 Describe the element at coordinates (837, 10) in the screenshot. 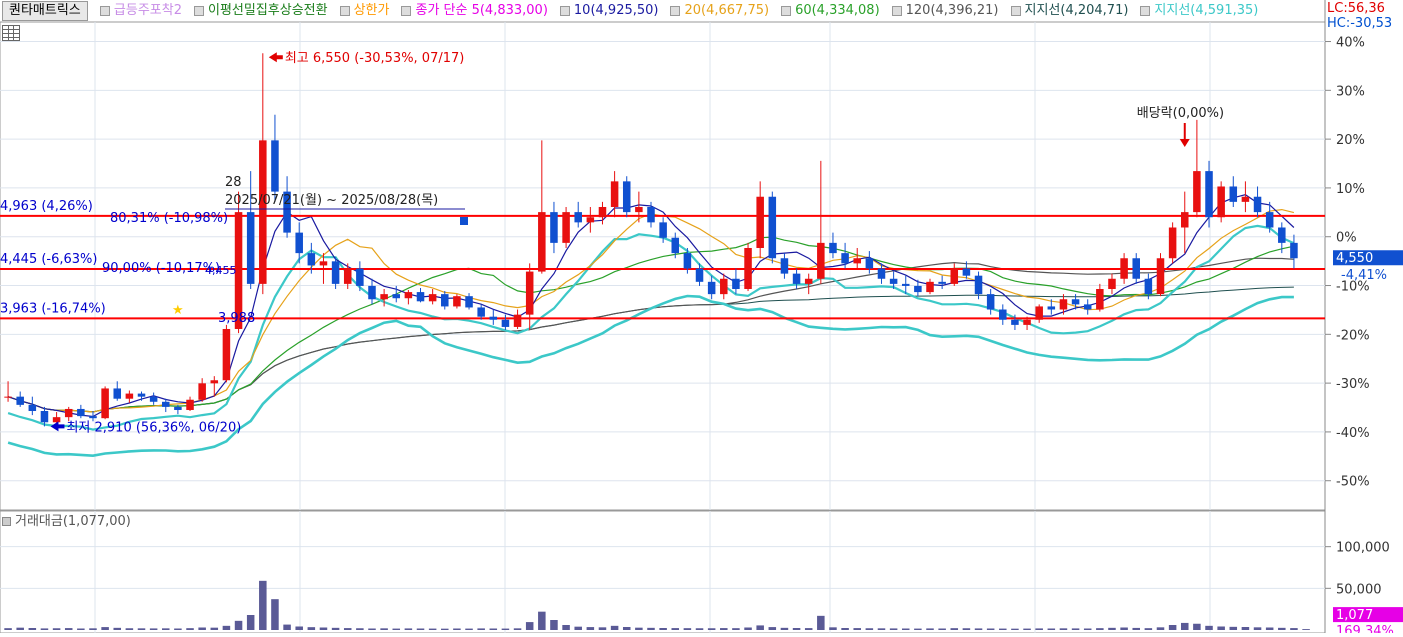

I see `legend-item-6: 60(4,334,08)` at that location.